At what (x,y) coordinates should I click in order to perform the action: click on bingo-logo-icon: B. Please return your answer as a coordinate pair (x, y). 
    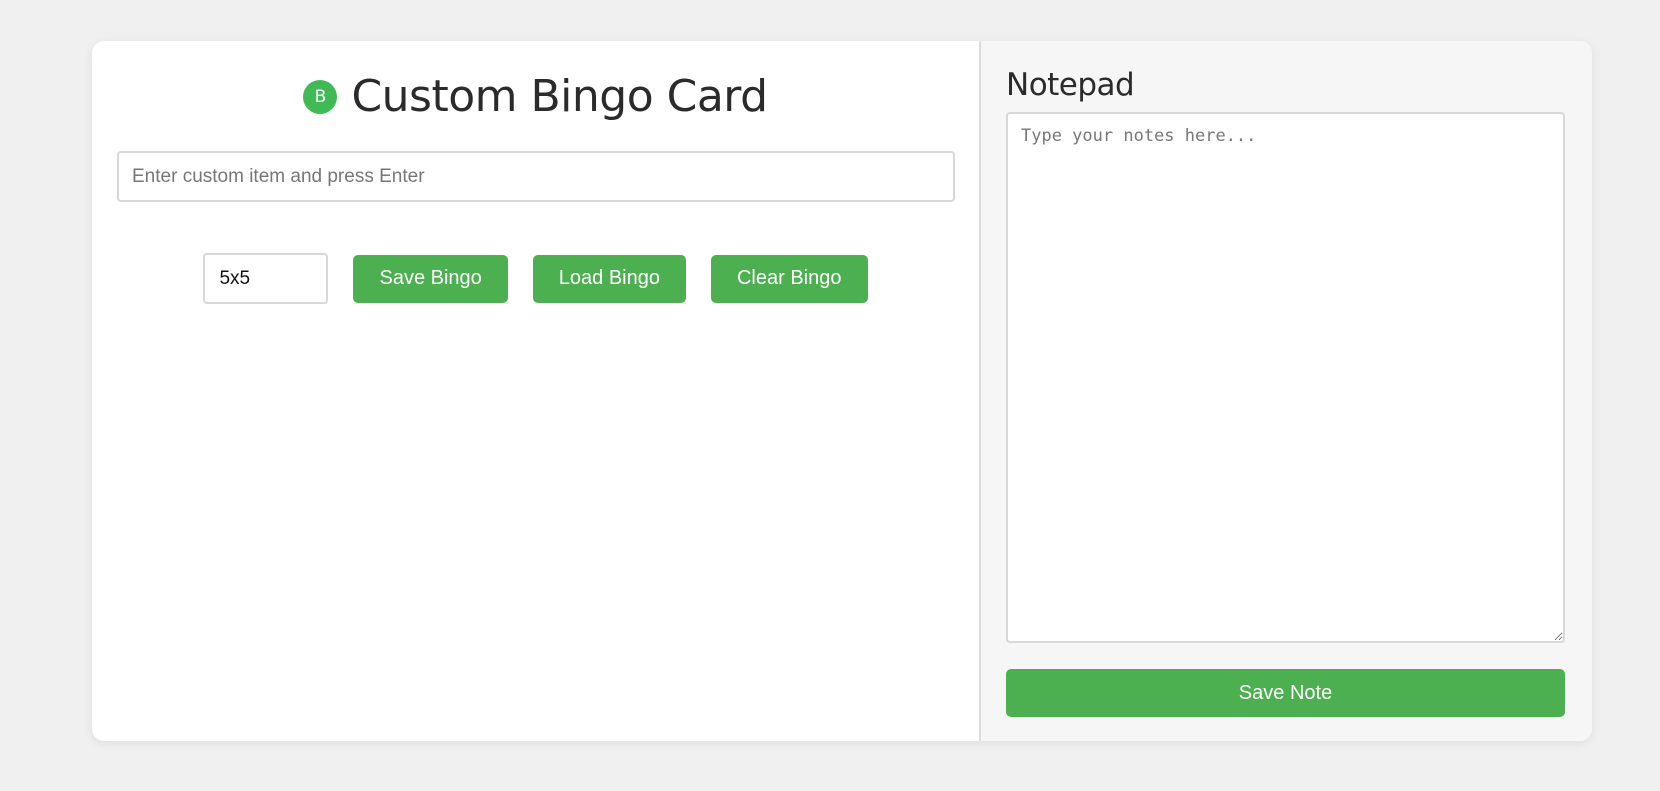
    Looking at the image, I should click on (320, 96).